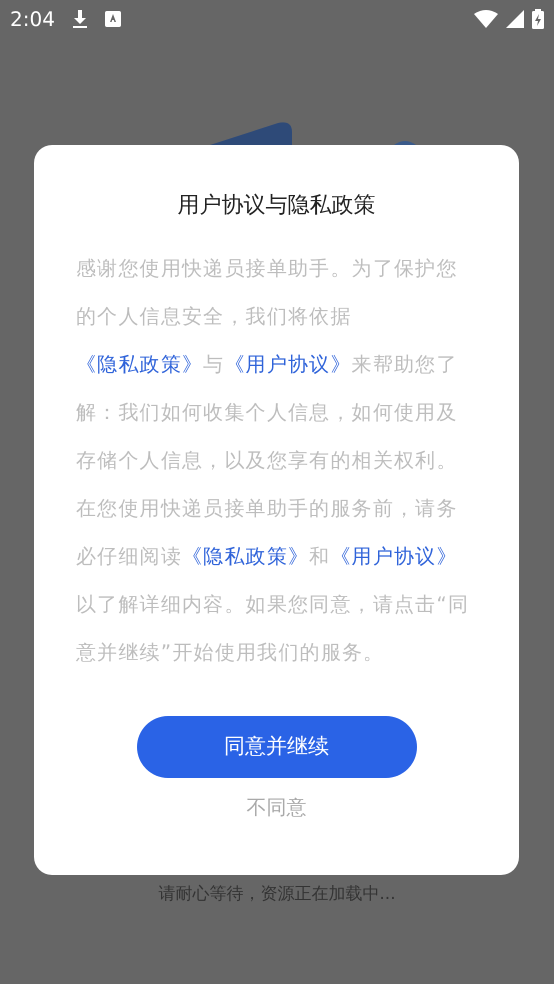  I want to click on dialog-title: 用户协议与隐私政策, so click(276, 206).